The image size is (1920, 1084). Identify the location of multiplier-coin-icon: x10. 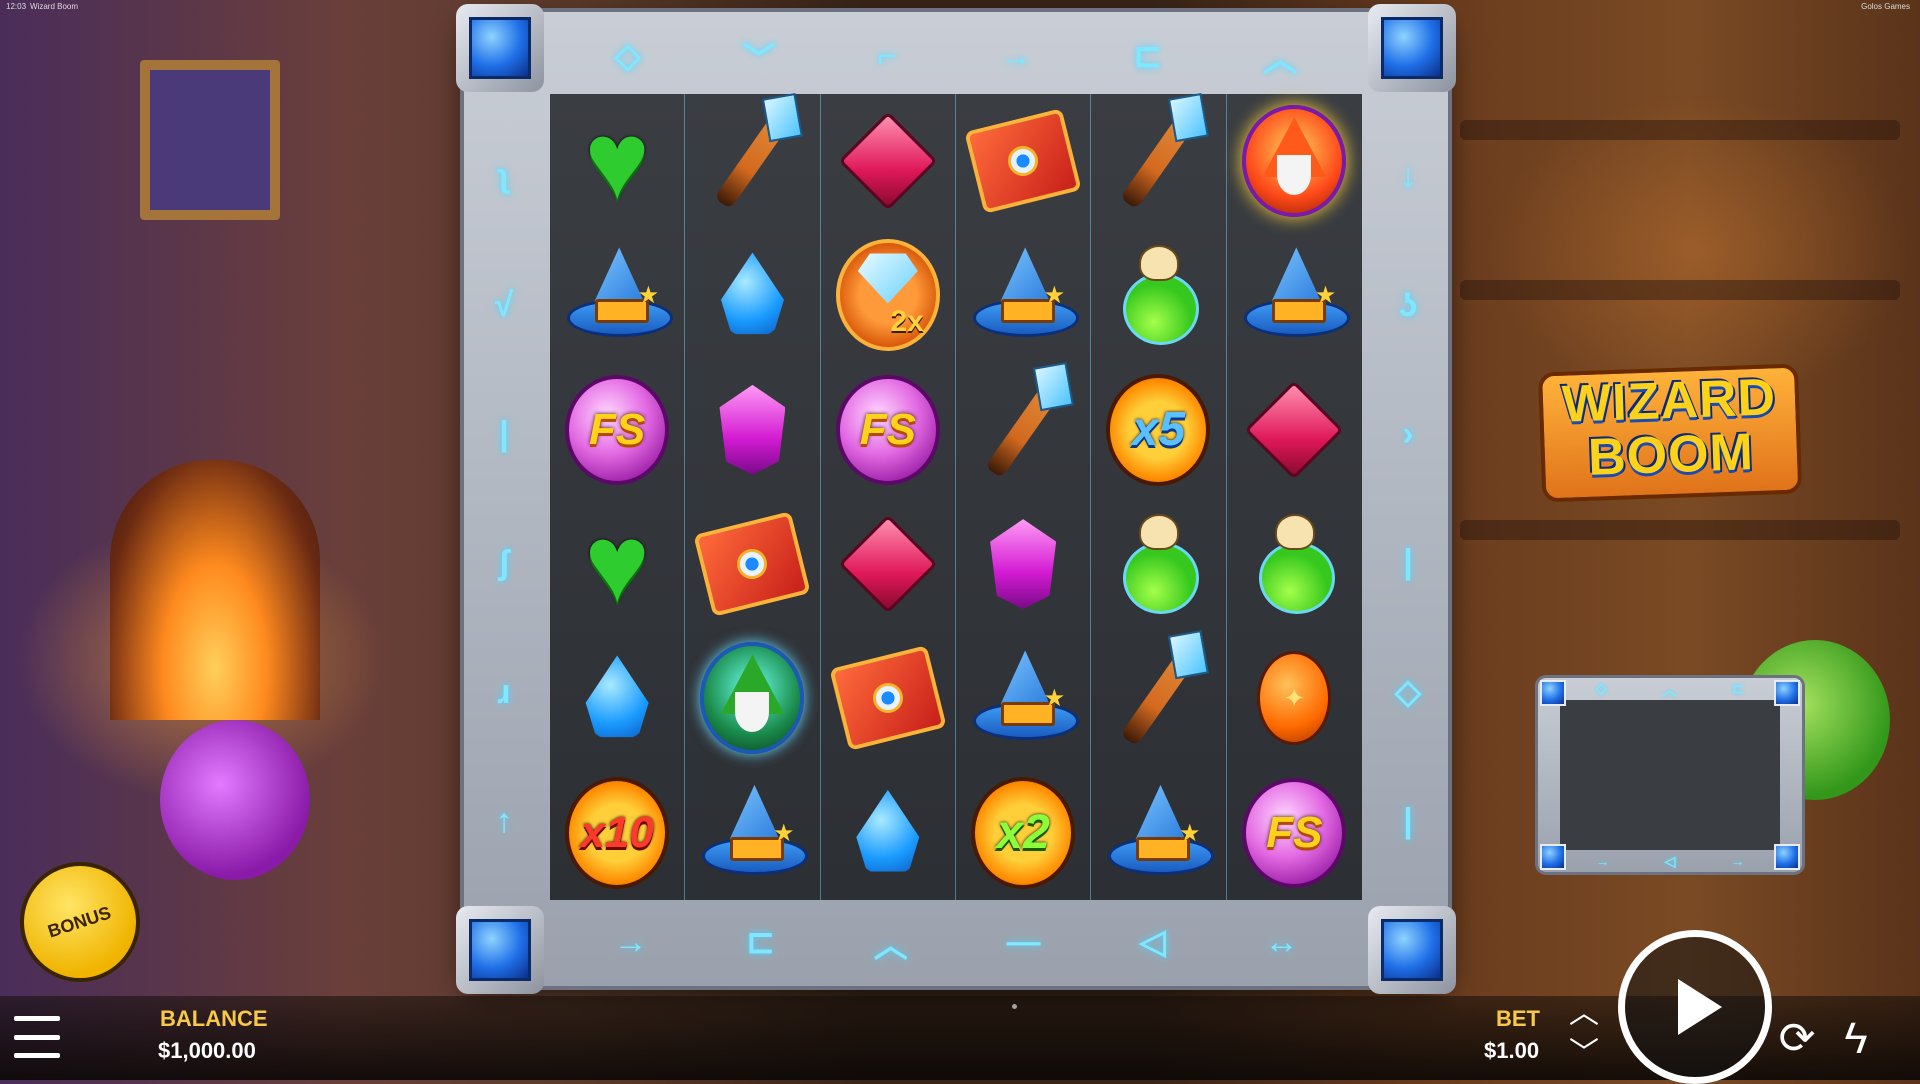
(617, 832).